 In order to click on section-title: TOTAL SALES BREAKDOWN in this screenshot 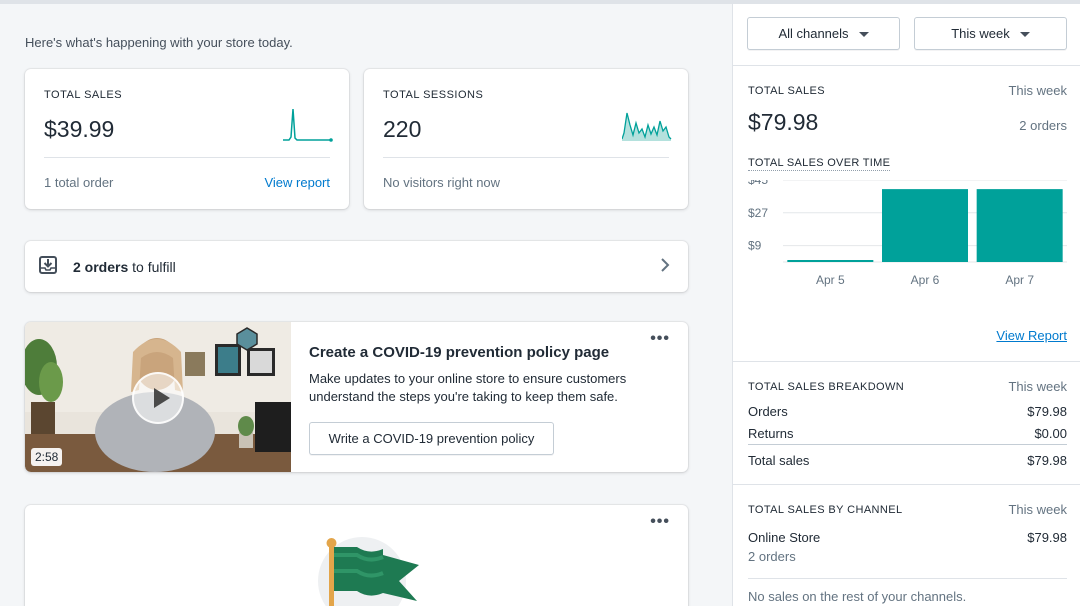, I will do `click(826, 387)`.